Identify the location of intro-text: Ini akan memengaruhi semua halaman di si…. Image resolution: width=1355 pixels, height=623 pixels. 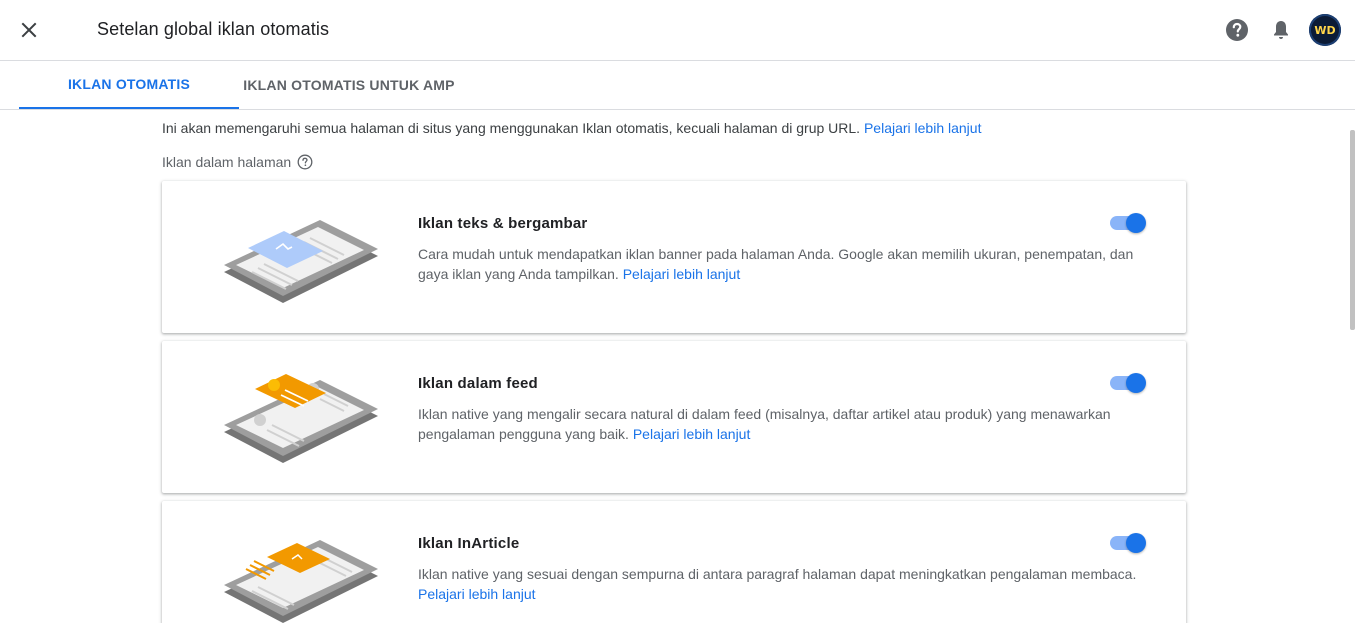
(571, 128).